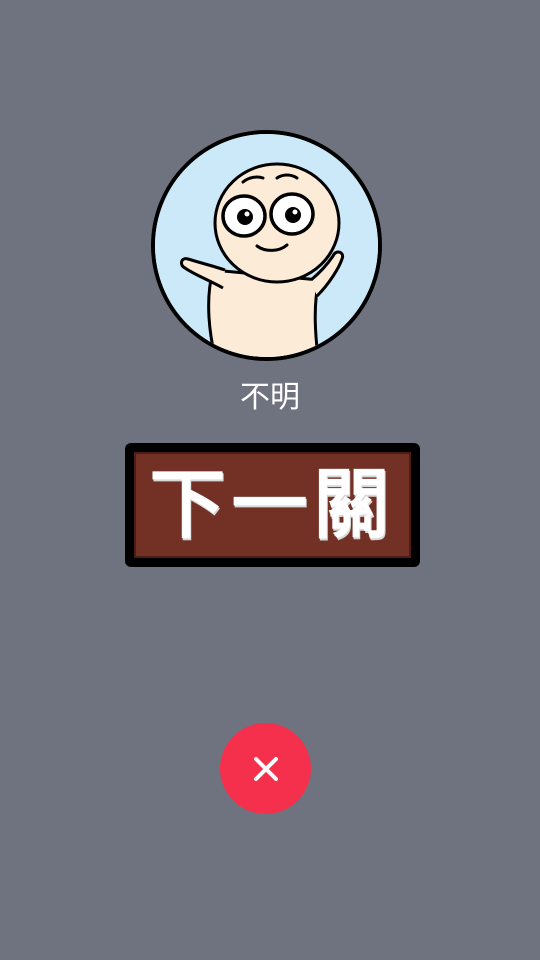  I want to click on close-icon, so click(265, 768).